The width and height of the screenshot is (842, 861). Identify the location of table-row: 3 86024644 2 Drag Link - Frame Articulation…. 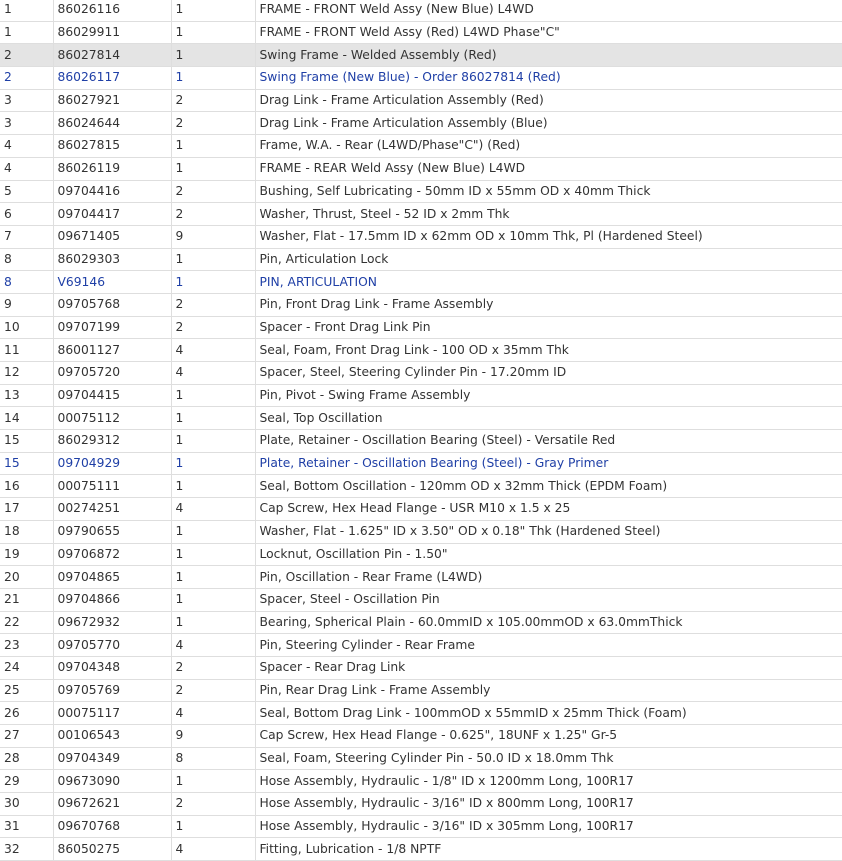
(421, 123).